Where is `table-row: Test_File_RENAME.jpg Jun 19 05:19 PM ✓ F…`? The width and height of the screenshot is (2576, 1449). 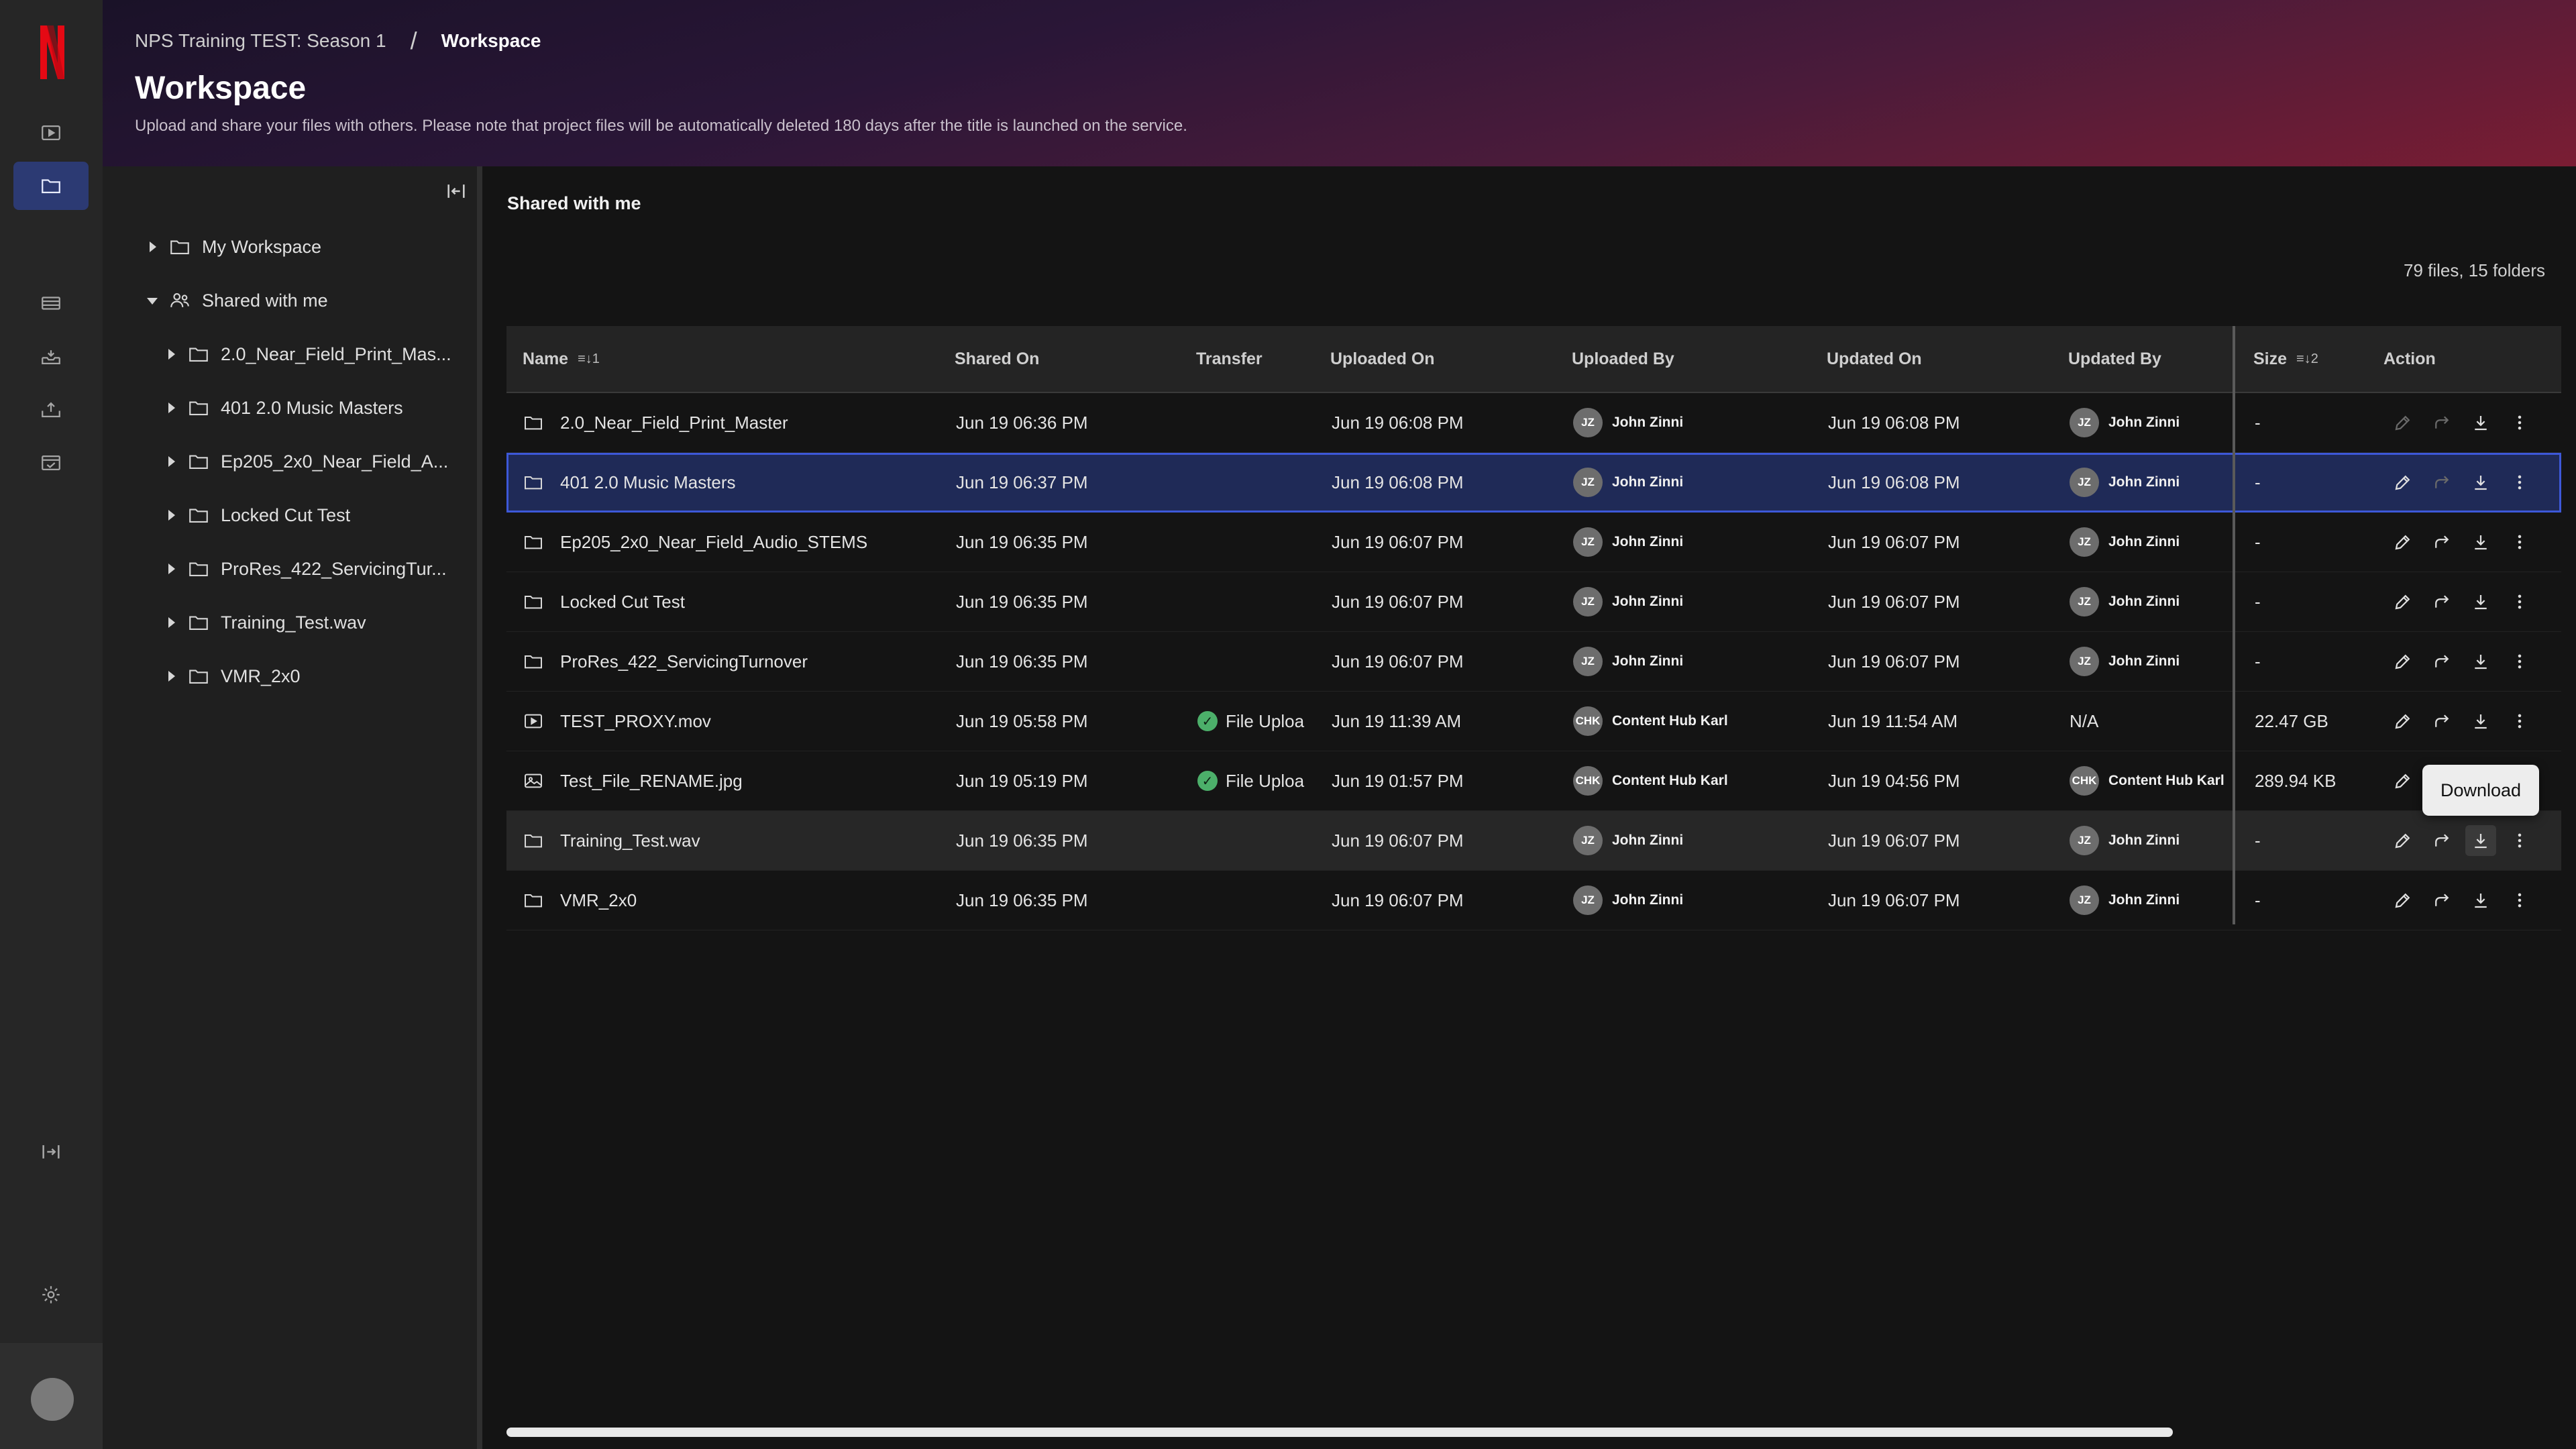 table-row: Test_File_RENAME.jpg Jun 19 05:19 PM ✓ F… is located at coordinates (1533, 781).